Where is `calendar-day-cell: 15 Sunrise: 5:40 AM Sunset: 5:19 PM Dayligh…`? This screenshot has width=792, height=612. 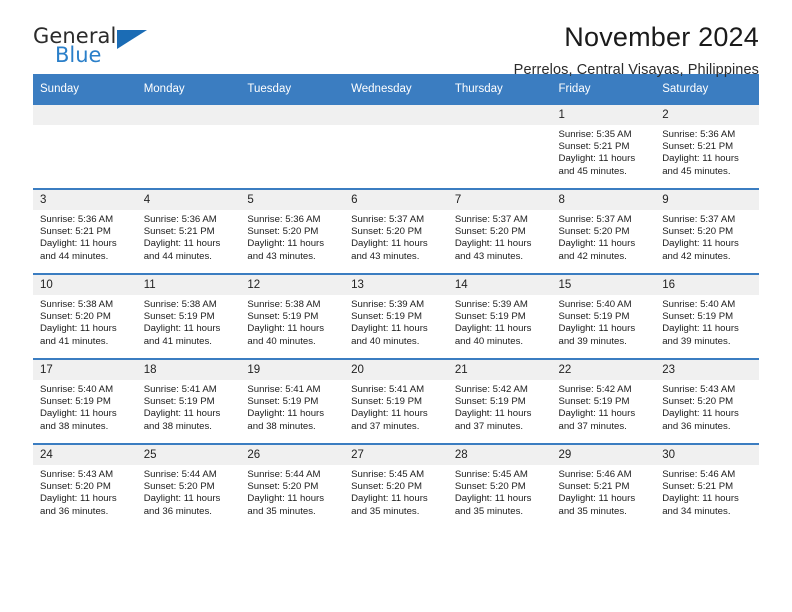
calendar-day-cell: 15 Sunrise: 5:40 AM Sunset: 5:19 PM Dayligh… is located at coordinates (603, 316).